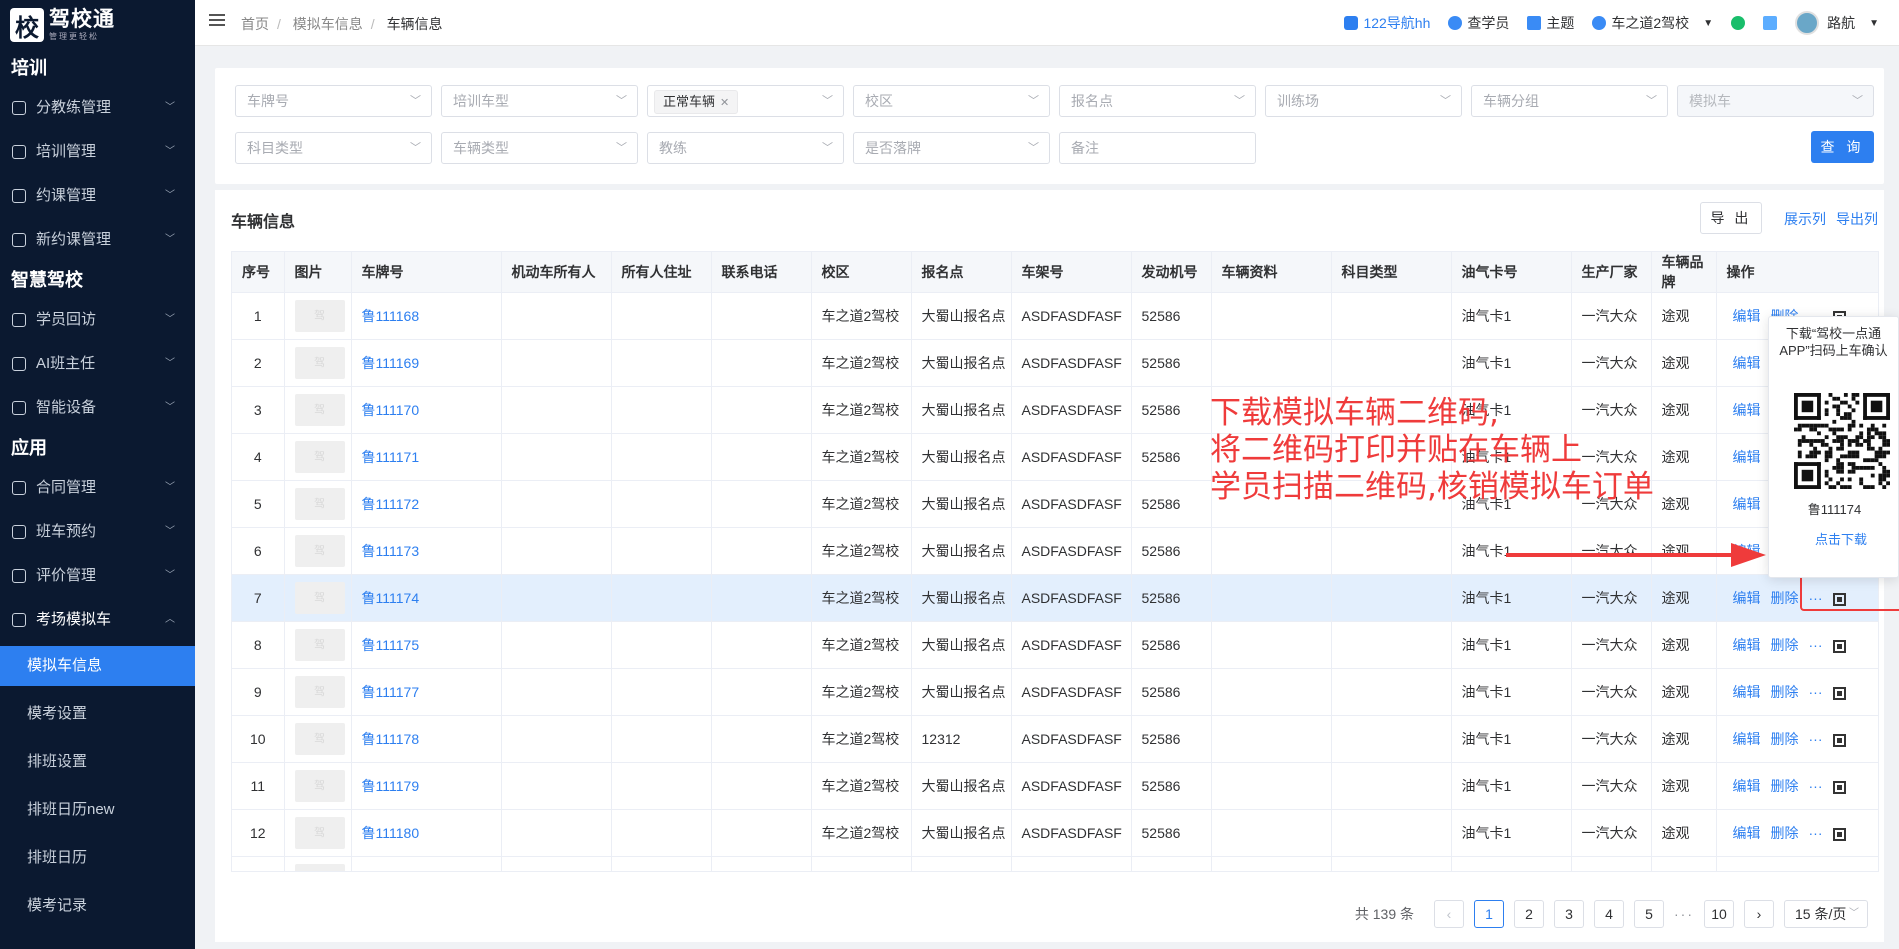 The width and height of the screenshot is (1899, 949). What do you see at coordinates (97, 858) in the screenshot?
I see `sidebar-subitem: 排班日历` at bounding box center [97, 858].